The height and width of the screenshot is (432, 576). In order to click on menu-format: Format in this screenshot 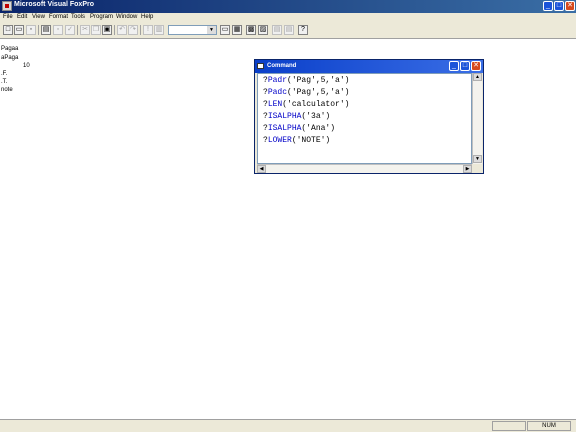, I will do `click(58, 17)`.